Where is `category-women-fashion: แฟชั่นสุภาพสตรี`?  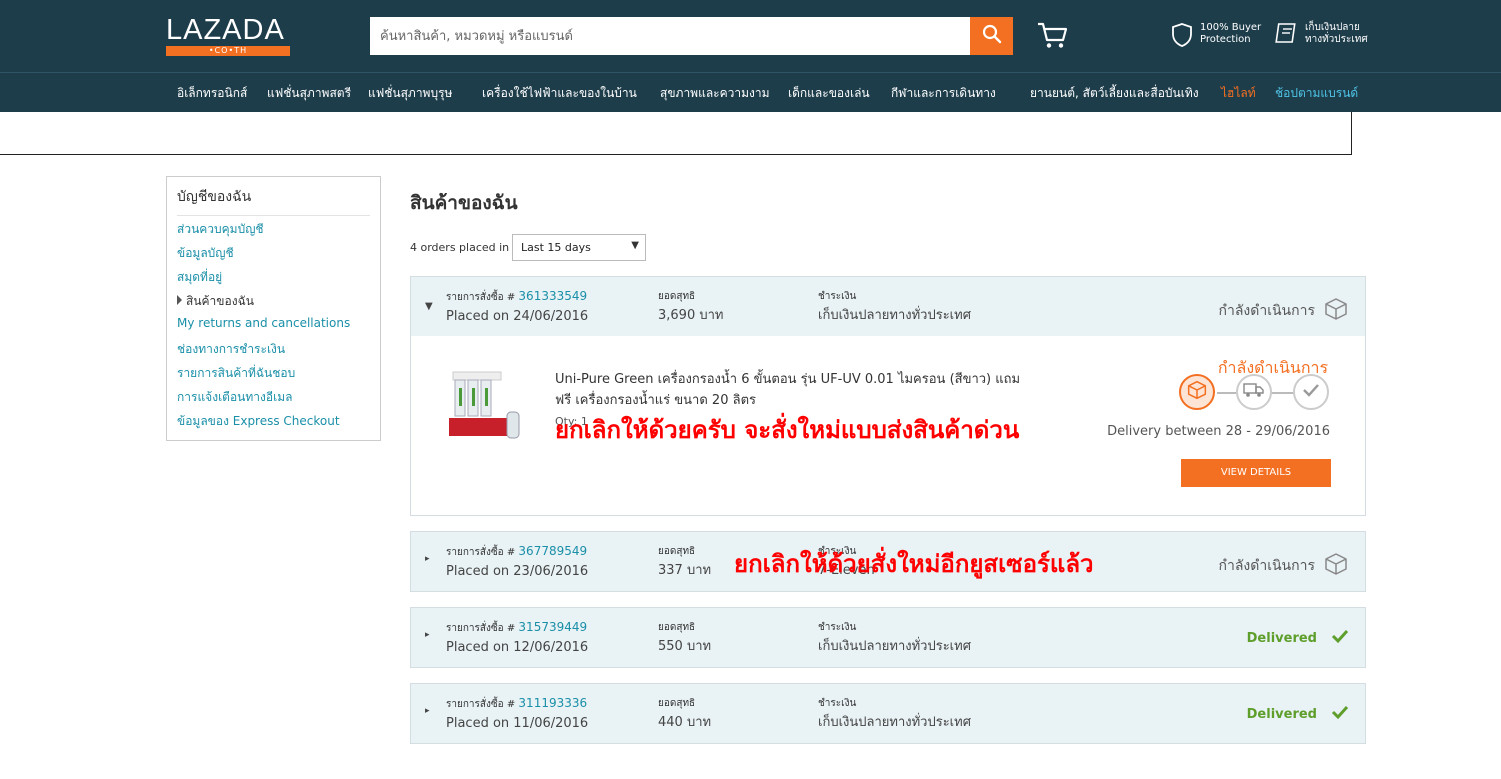
category-women-fashion: แฟชั่นสุภาพสตรี is located at coordinates (309, 93).